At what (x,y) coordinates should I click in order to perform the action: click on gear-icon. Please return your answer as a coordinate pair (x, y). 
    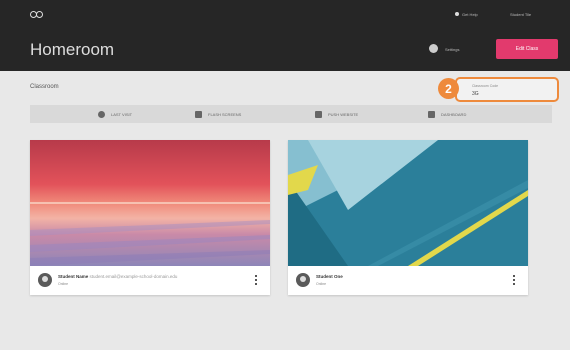
    Looking at the image, I should click on (433, 48).